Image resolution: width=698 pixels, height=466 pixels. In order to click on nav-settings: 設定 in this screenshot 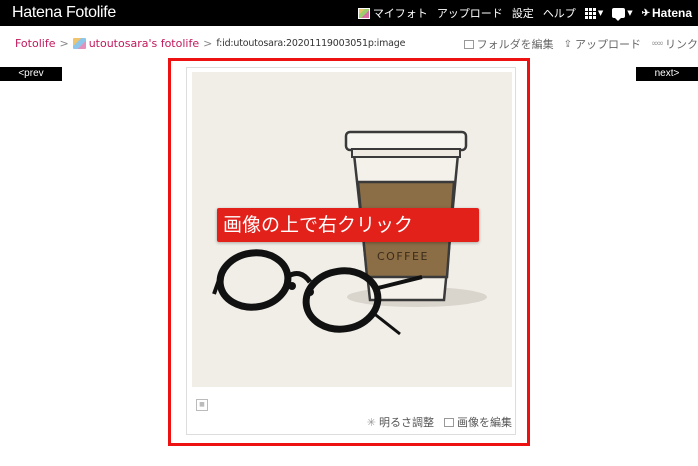, I will do `click(523, 13)`.